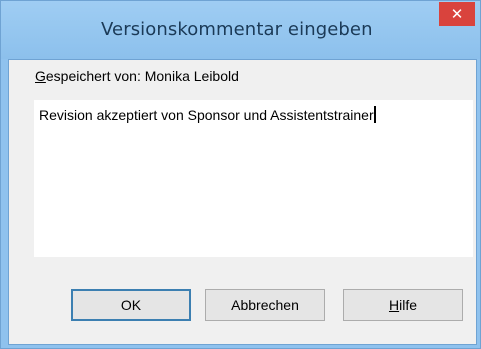  I want to click on saved-by-access-key: G, so click(40, 76).